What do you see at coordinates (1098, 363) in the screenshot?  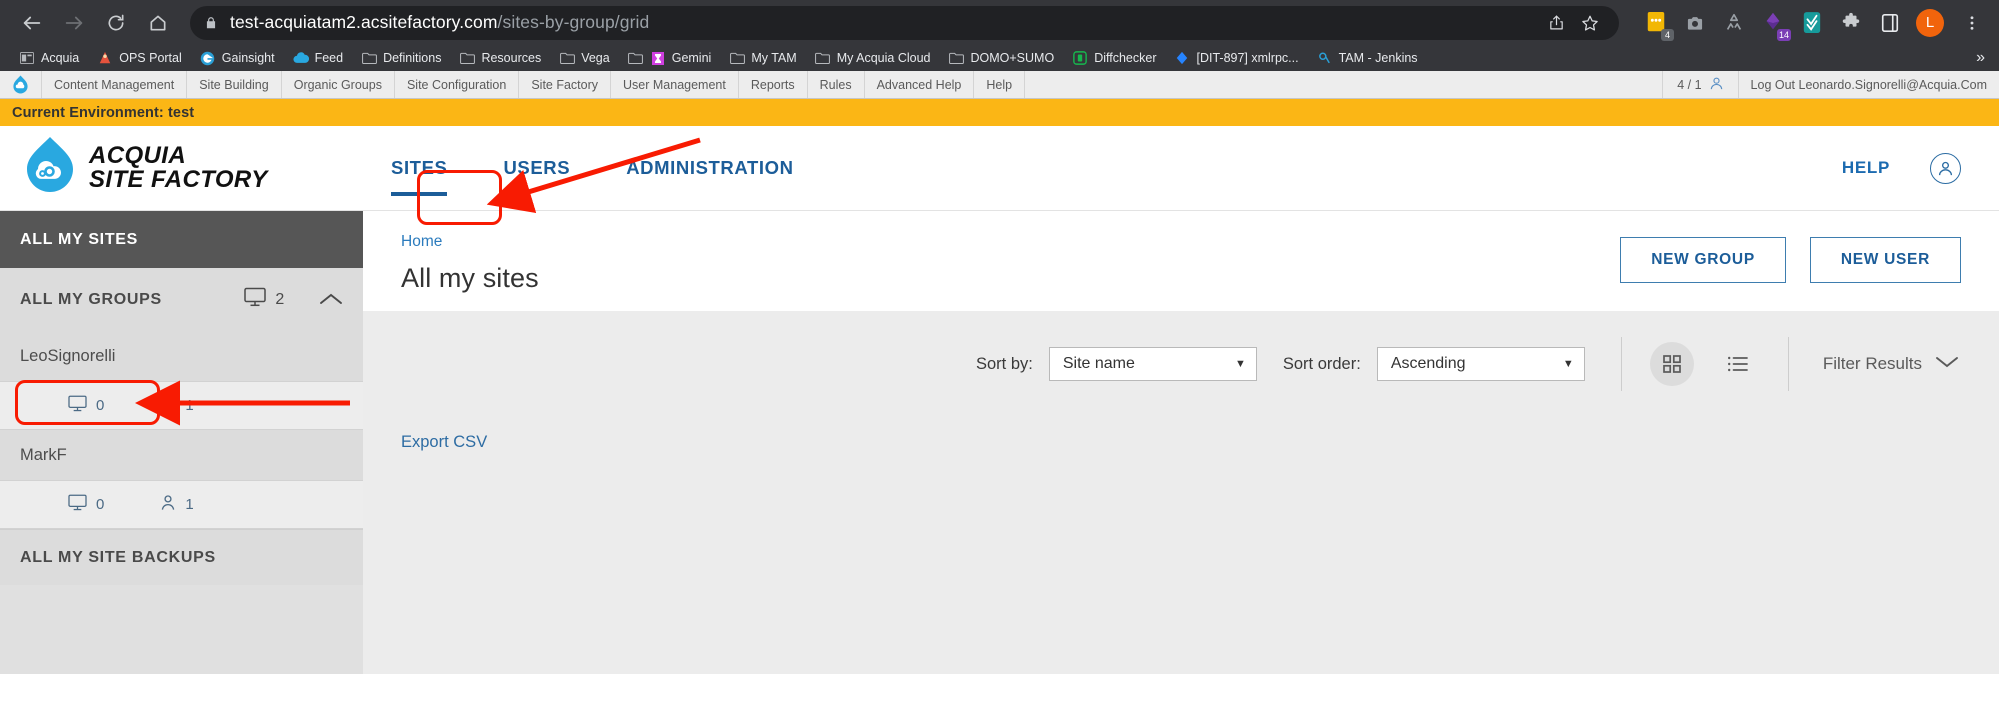 I see `sort-by-value: Site name` at bounding box center [1098, 363].